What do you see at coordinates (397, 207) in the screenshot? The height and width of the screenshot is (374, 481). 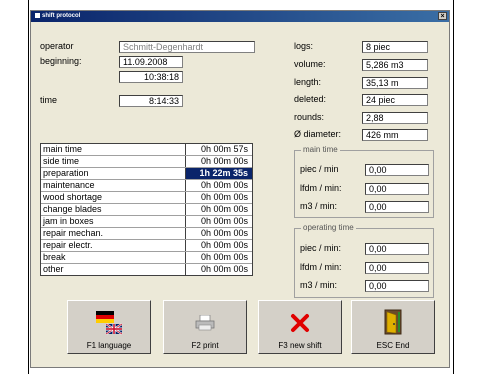 I see `main-m3-field: 0,00` at bounding box center [397, 207].